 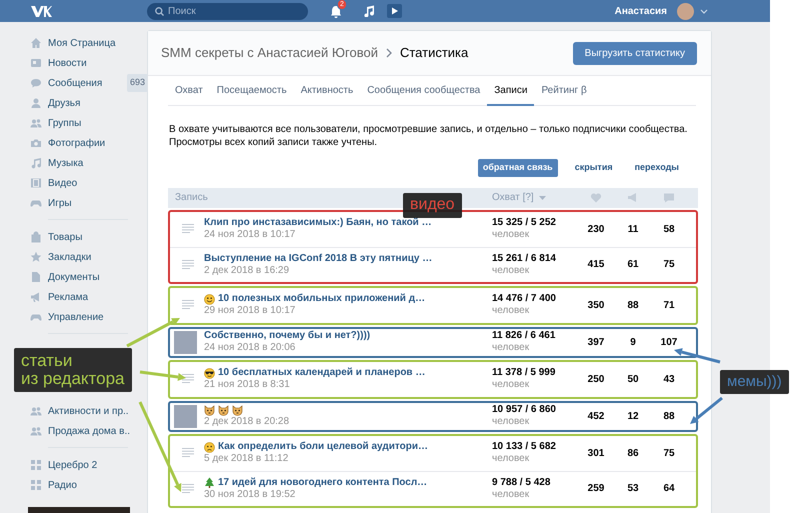 I want to click on reach-value: 15 261 / 6 814, so click(x=524, y=258).